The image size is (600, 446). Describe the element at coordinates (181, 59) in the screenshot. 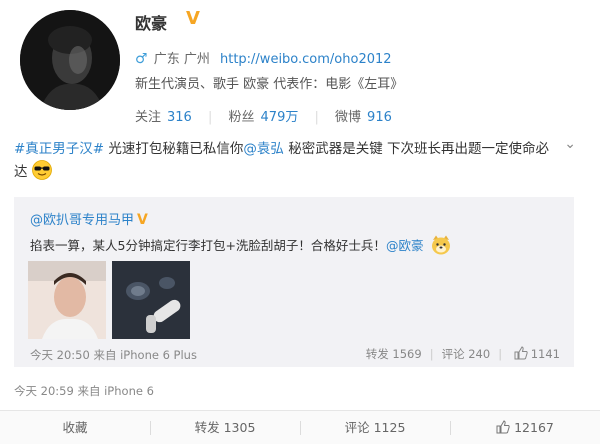

I see `location-text: 广东 广州` at that location.